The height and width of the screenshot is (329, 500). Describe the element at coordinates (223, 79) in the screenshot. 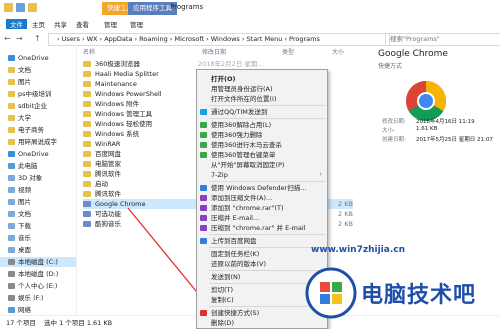

I see `menu-item-label: 打开(O)` at that location.